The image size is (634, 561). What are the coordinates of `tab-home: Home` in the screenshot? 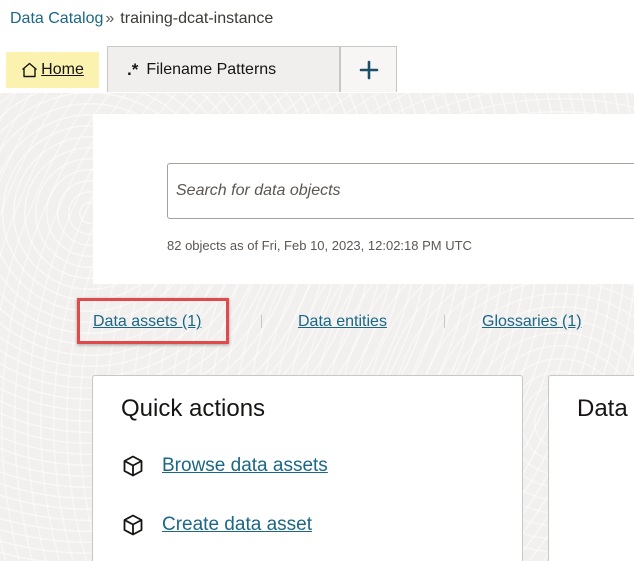 It's located at (53, 69).